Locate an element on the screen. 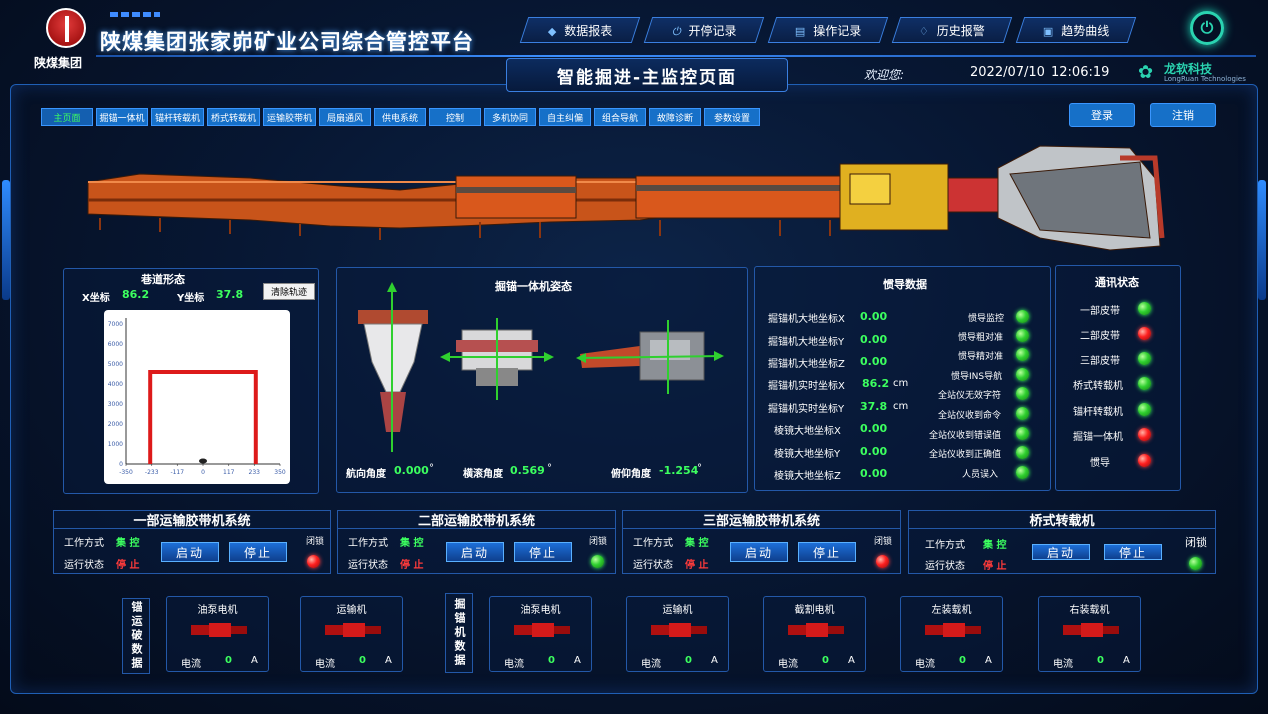  power-button: ⏻ is located at coordinates (1207, 28).